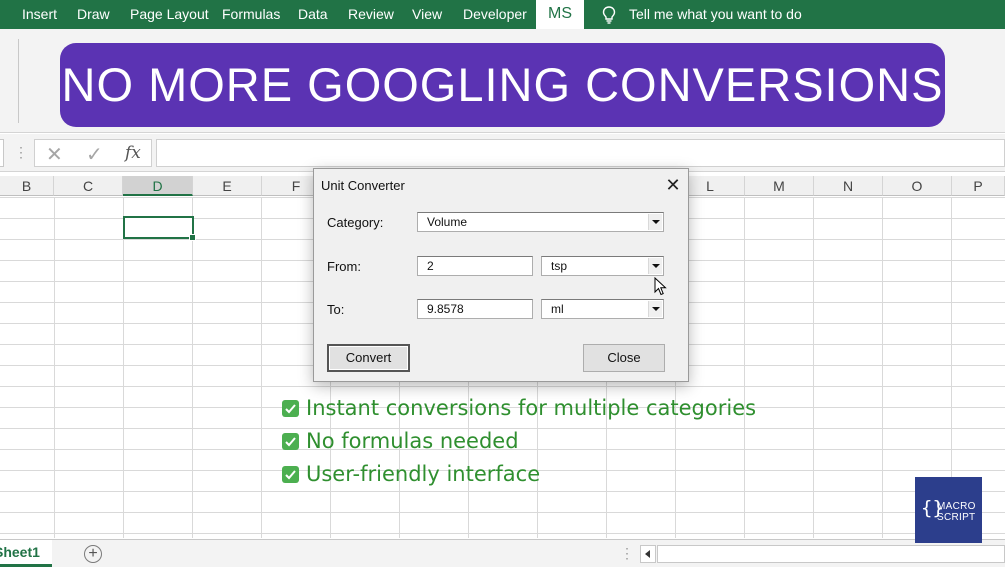  Describe the element at coordinates (133, 153) in the screenshot. I see `insert-function-icon: fx` at that location.